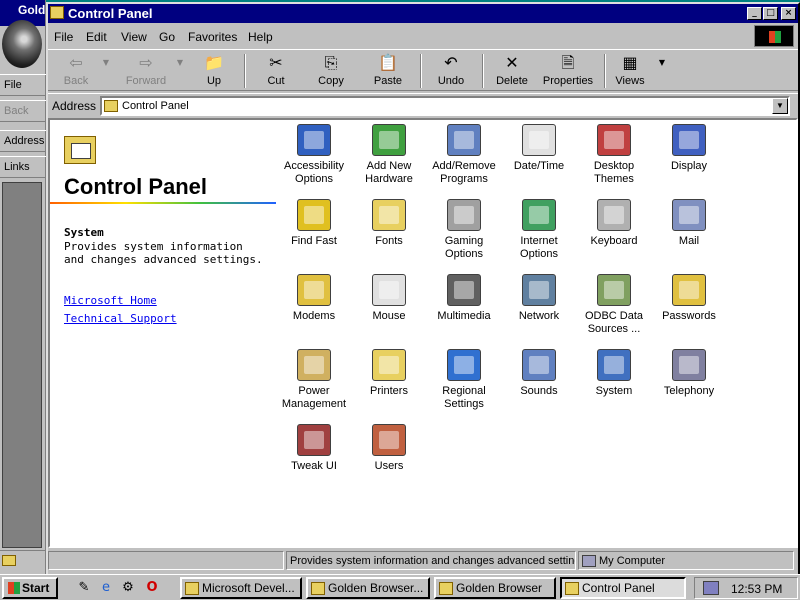 This screenshot has width=800, height=600. What do you see at coordinates (754, 13) in the screenshot?
I see `minimize-button: _` at bounding box center [754, 13].